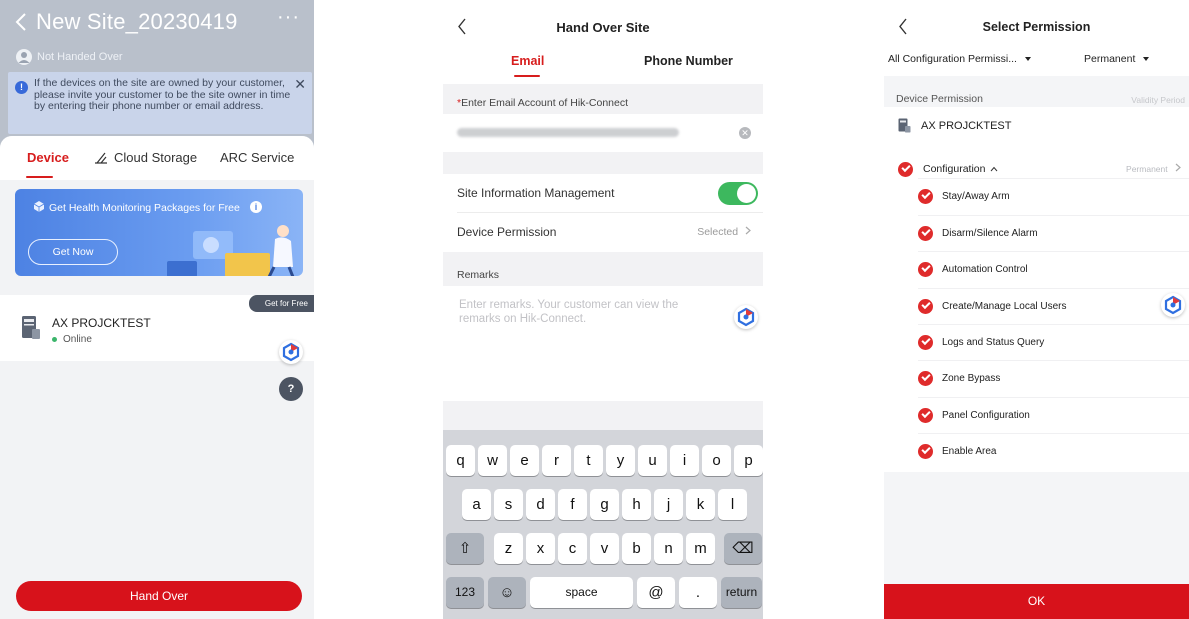  What do you see at coordinates (465, 548) in the screenshot?
I see `shift-key: ⇧` at bounding box center [465, 548].